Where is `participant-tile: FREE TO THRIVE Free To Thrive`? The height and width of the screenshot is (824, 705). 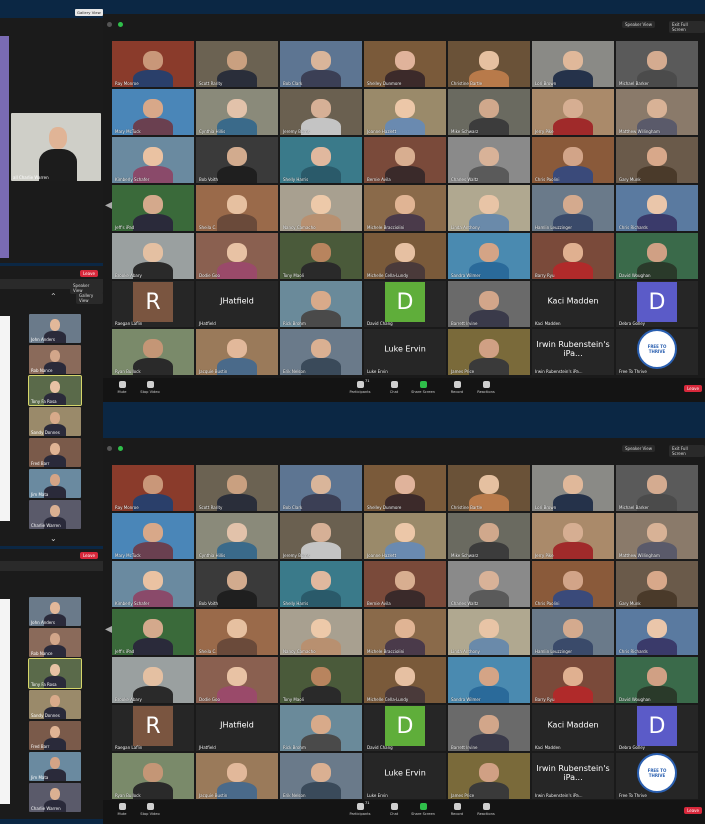
participant-tile: FREE TO THRIVE Free To Thrive is located at coordinates (657, 352).